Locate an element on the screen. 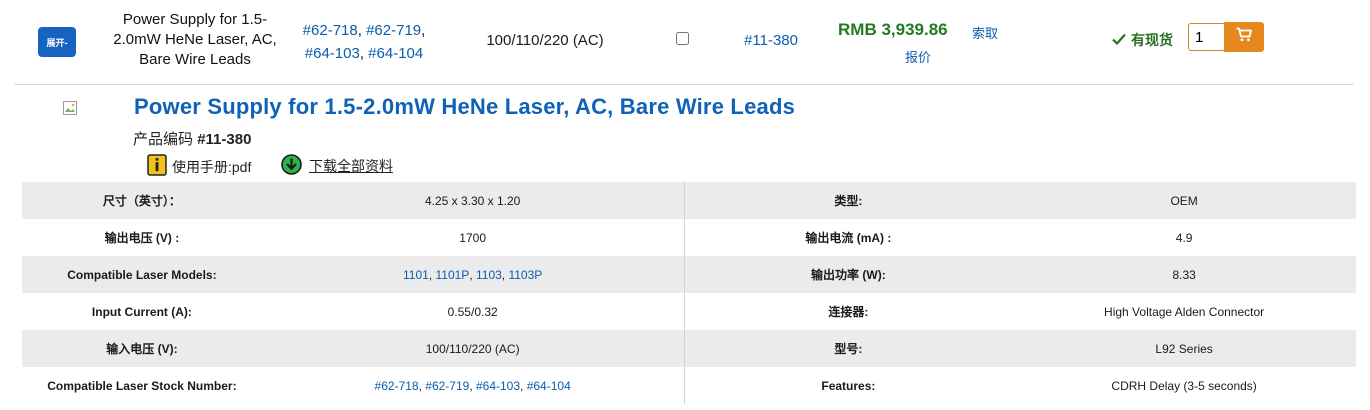 The width and height of the screenshot is (1370, 410). spec-value: 4.25 x 3.30 x 1.20 is located at coordinates (473, 200).